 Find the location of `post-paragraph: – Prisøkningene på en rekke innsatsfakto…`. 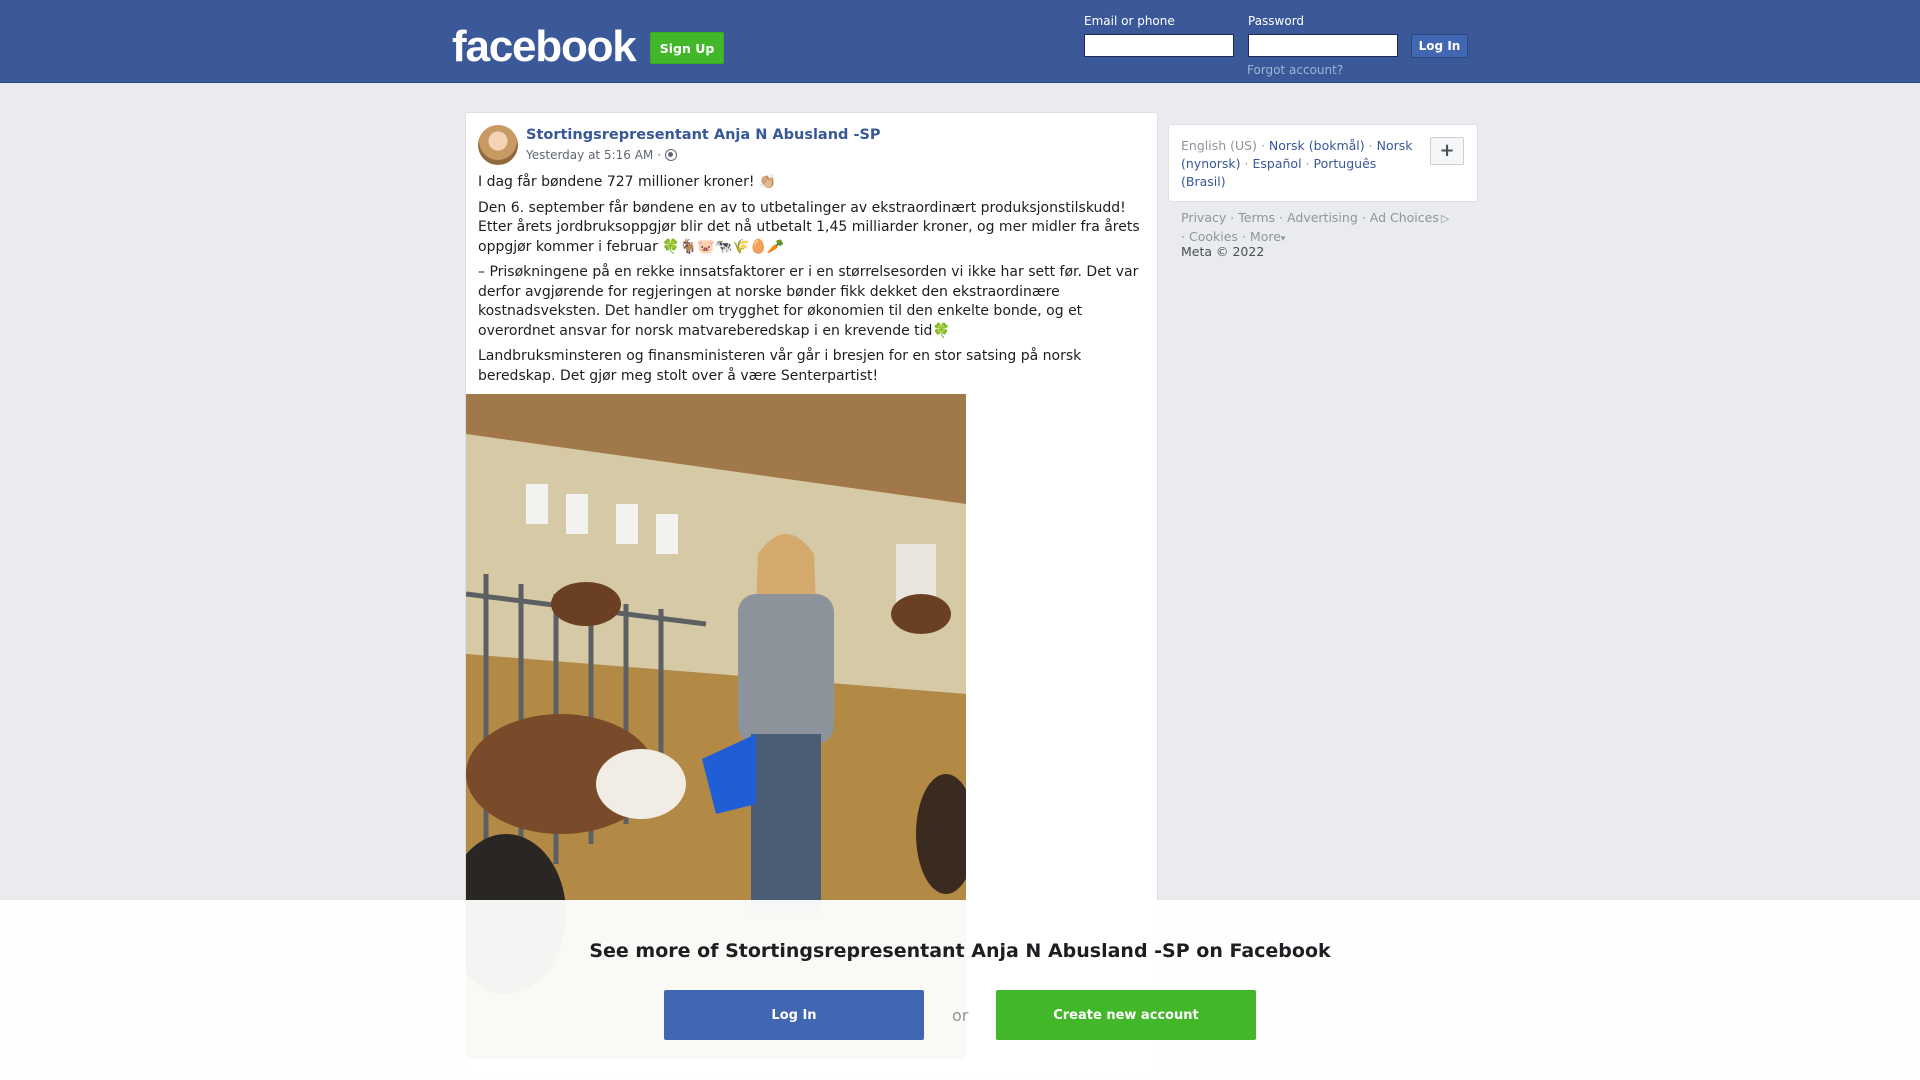

post-paragraph: – Prisøkningene på en rekke innsatsfakto… is located at coordinates (808, 301).